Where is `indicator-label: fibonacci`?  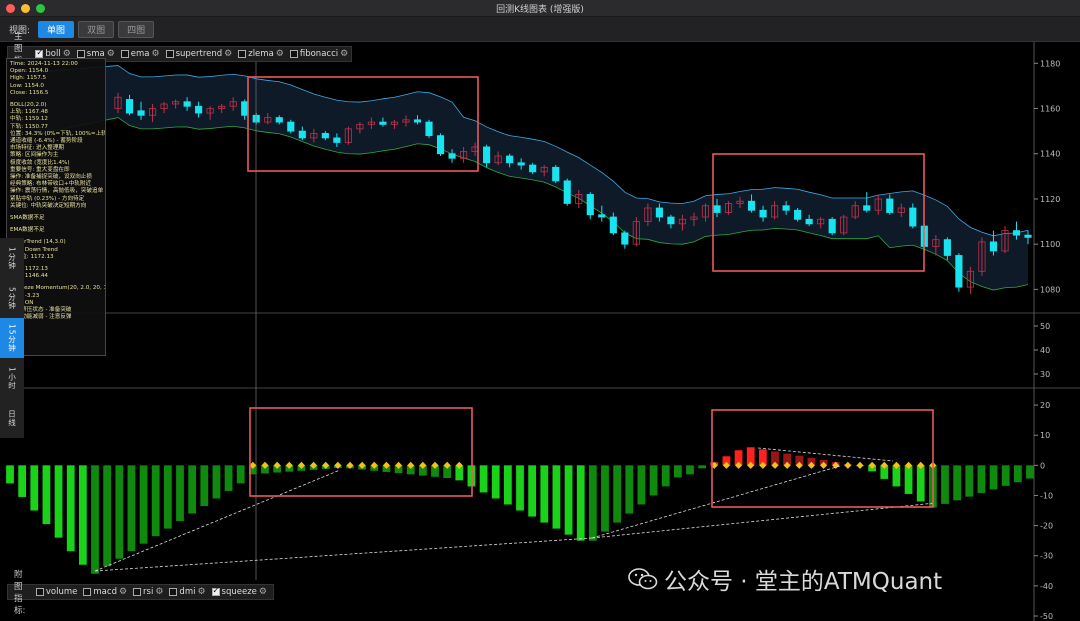
indicator-label: fibonacci is located at coordinates (319, 54).